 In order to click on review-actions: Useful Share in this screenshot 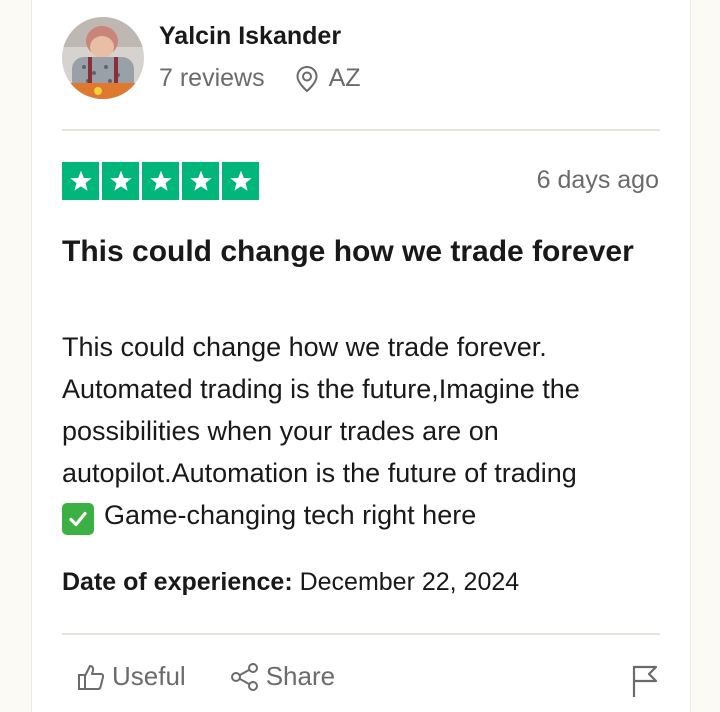, I will do `click(205, 676)`.